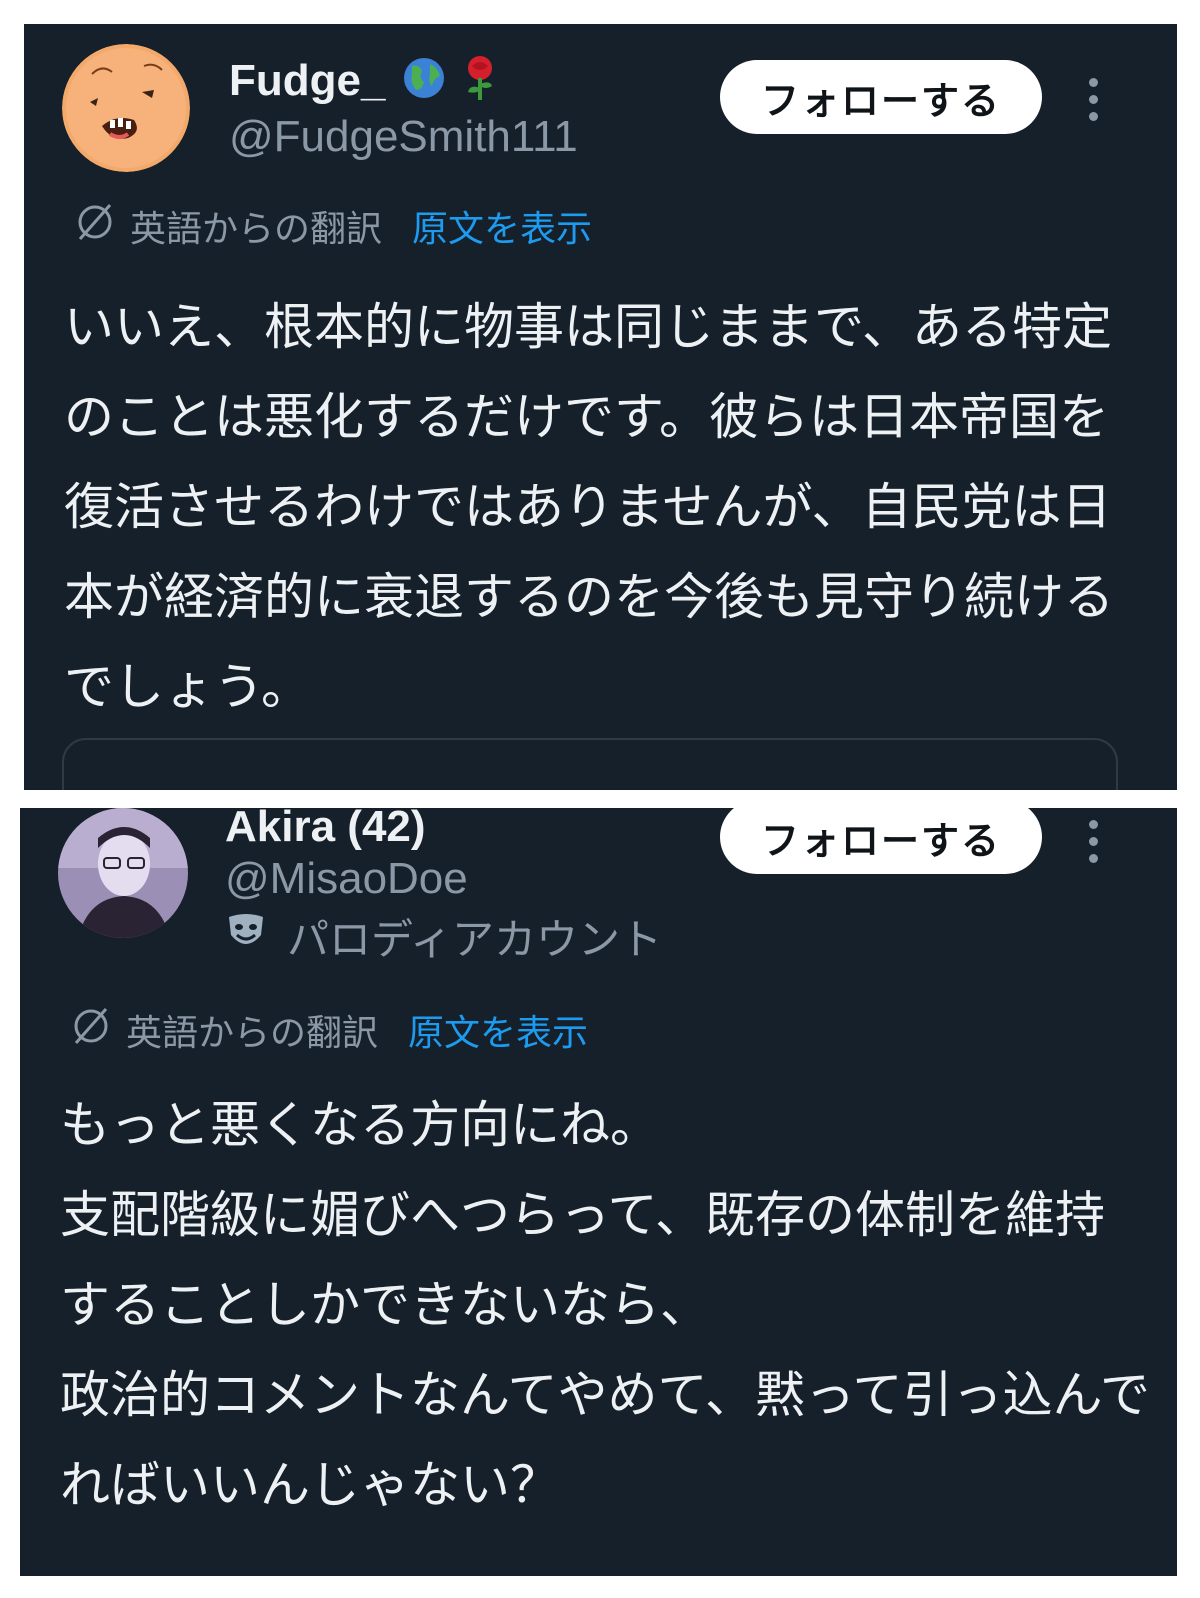 Image resolution: width=1200 pixels, height=1598 pixels. Describe the element at coordinates (590, 764) in the screenshot. I see `quoted-post-edge` at that location.